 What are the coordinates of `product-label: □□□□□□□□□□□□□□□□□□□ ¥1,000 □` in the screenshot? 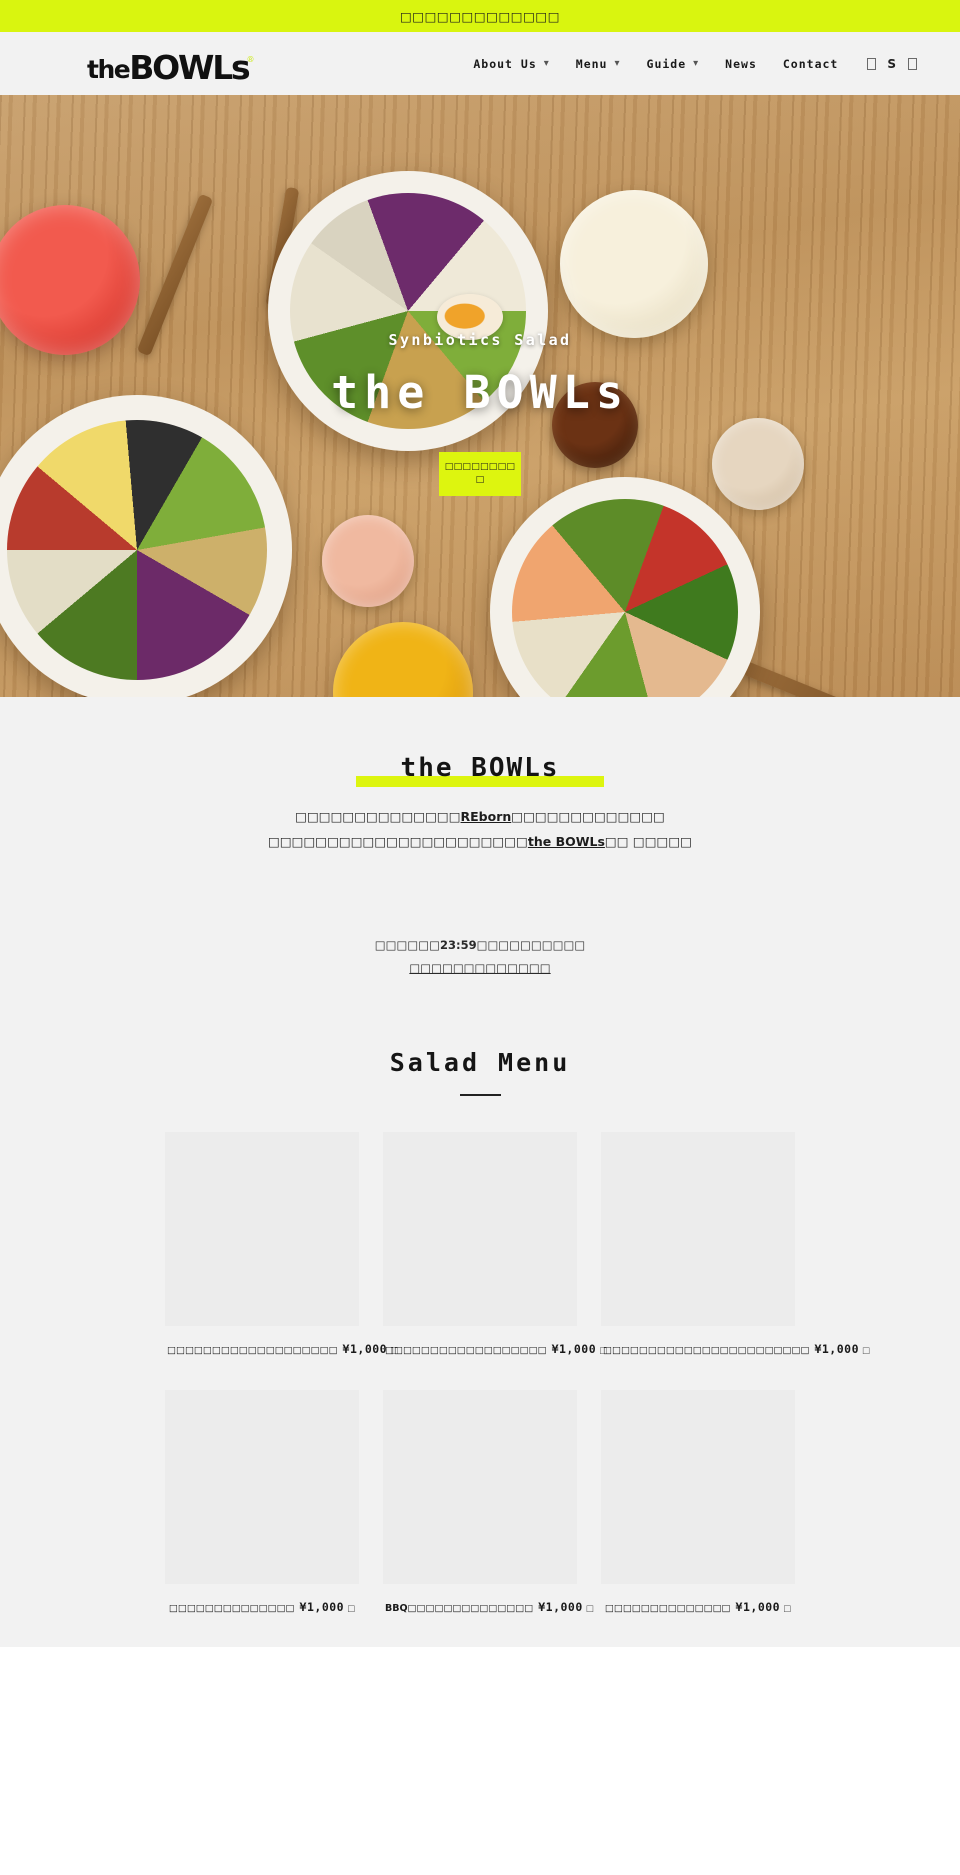 It's located at (281, 1364).